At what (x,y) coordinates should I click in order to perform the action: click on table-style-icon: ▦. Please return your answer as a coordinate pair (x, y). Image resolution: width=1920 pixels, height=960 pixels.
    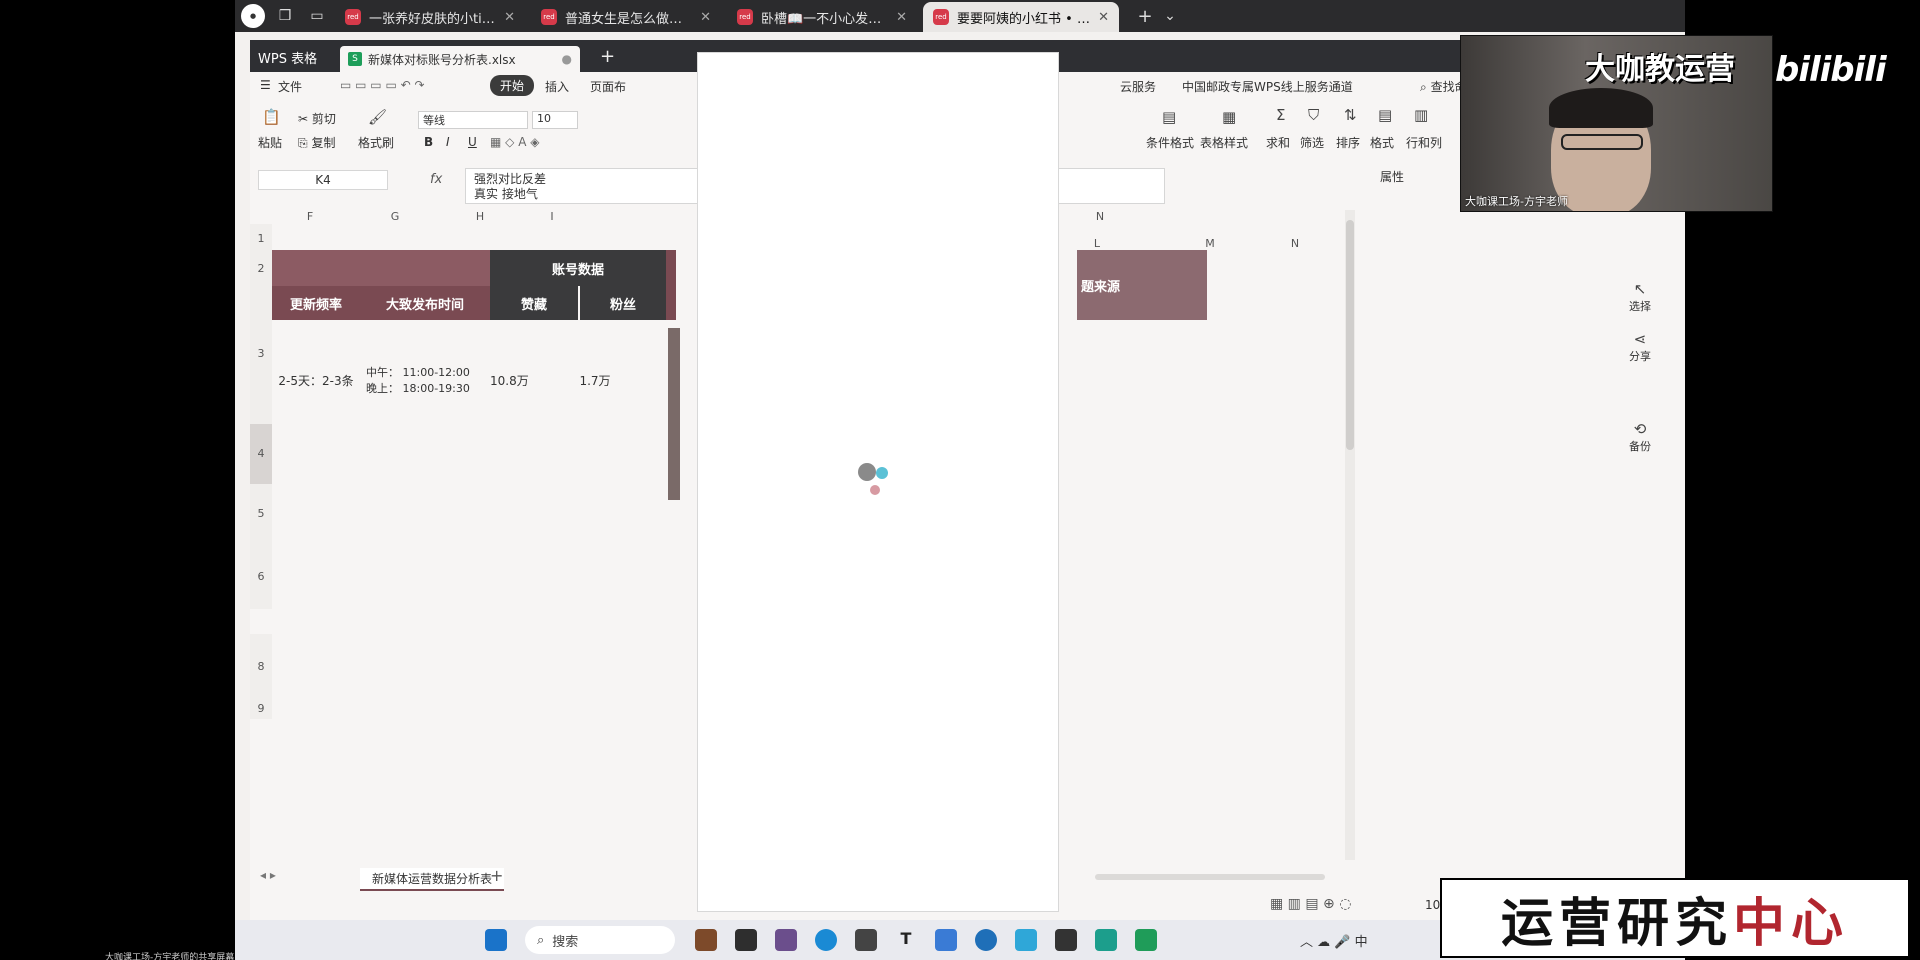
    Looking at the image, I should click on (1229, 117).